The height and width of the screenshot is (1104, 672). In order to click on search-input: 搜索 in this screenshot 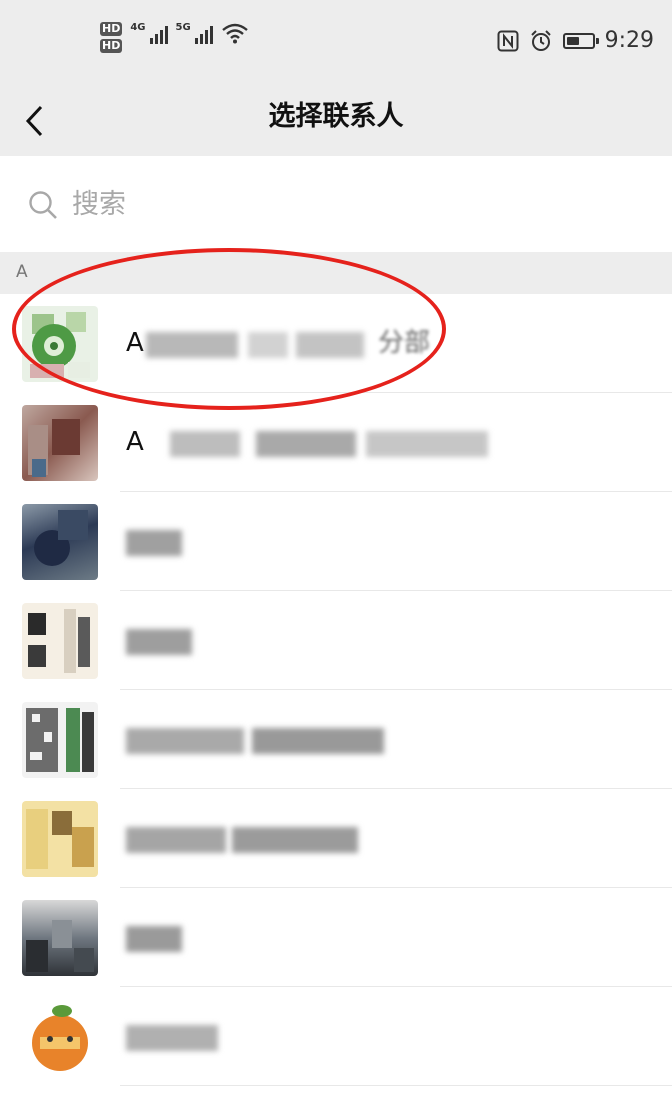, I will do `click(99, 205)`.